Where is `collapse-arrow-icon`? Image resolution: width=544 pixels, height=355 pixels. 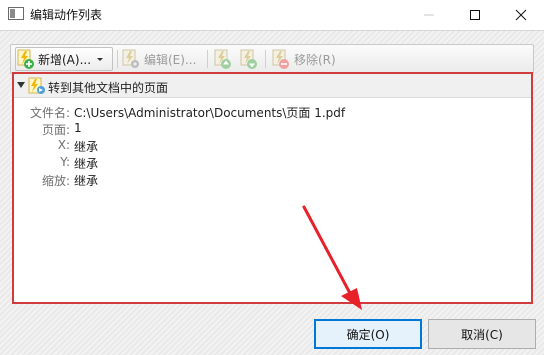 collapse-arrow-icon is located at coordinates (21, 85).